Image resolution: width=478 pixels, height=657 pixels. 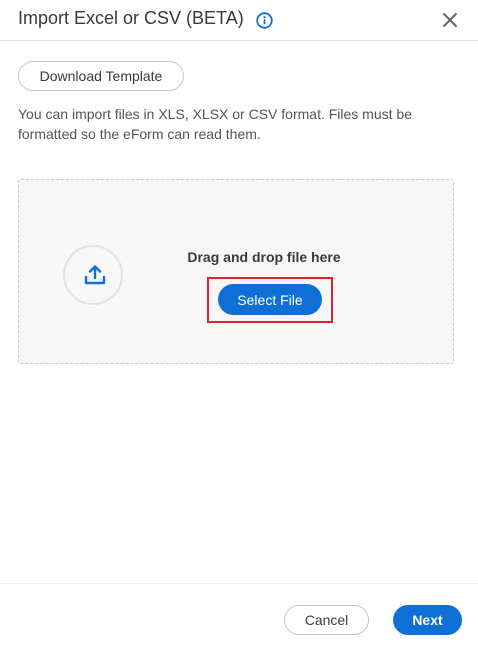 I want to click on upload-icon, so click(x=95, y=275).